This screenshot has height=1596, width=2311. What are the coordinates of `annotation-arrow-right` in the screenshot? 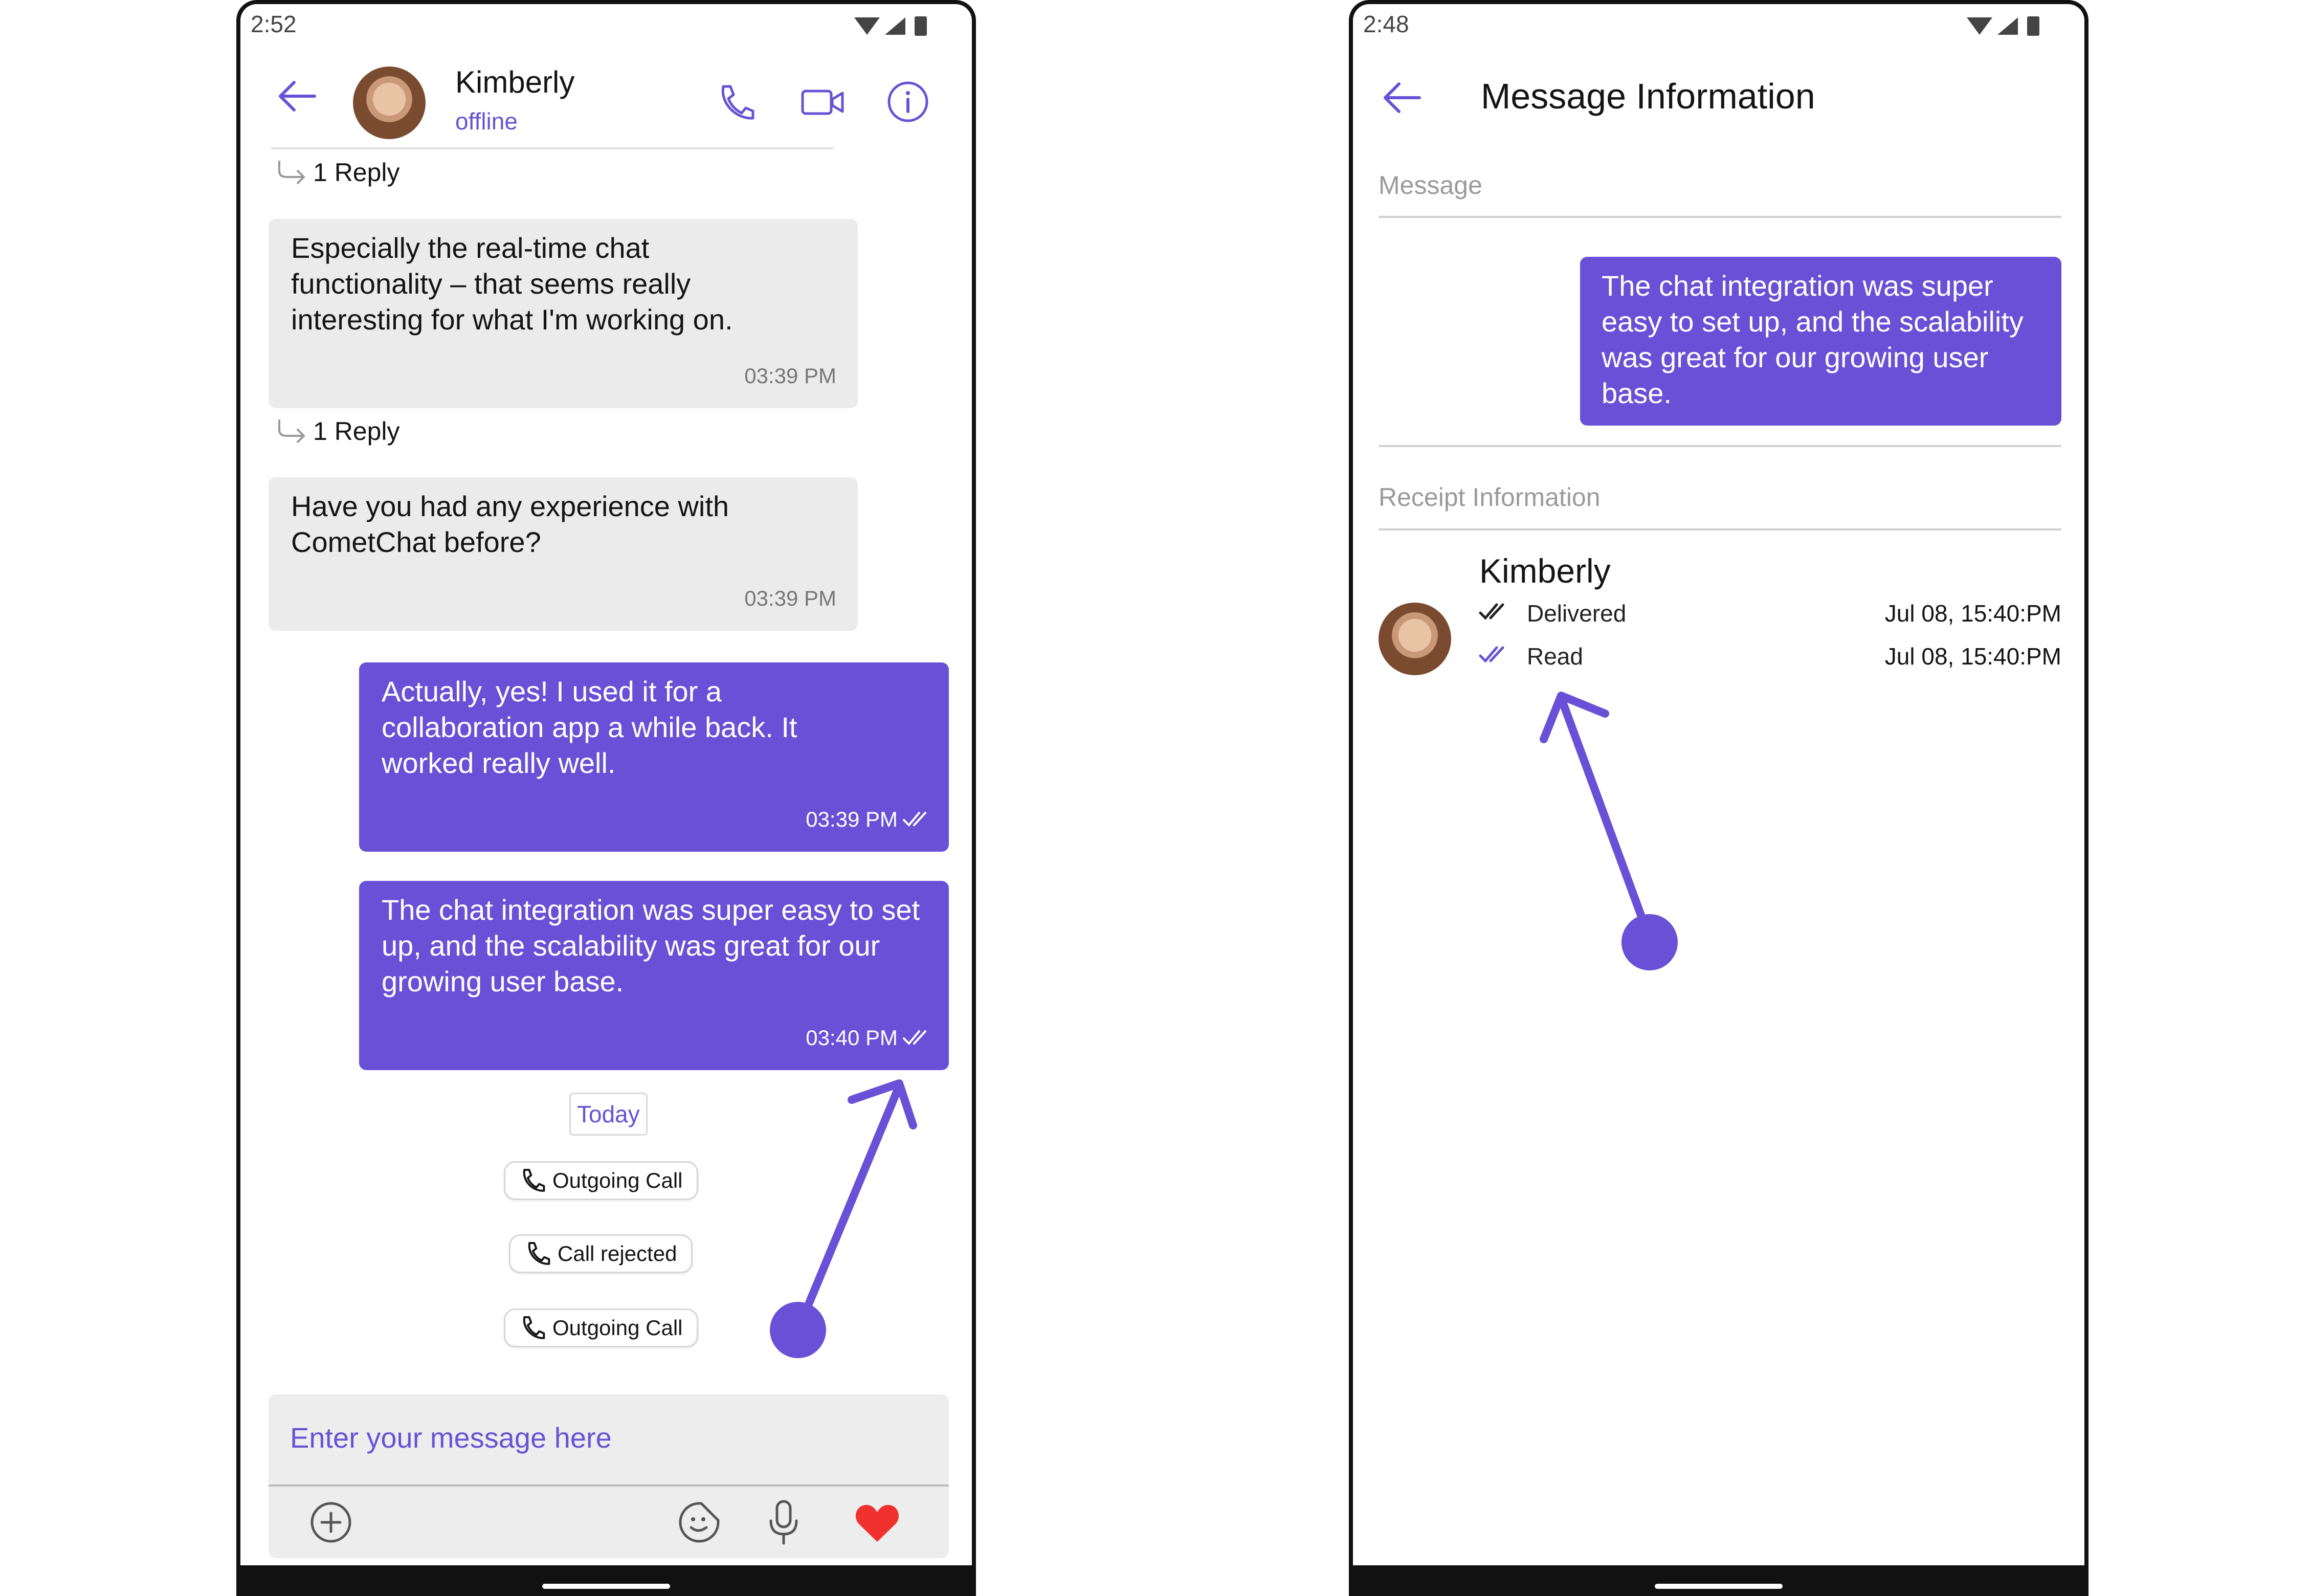 It's located at (1609, 831).